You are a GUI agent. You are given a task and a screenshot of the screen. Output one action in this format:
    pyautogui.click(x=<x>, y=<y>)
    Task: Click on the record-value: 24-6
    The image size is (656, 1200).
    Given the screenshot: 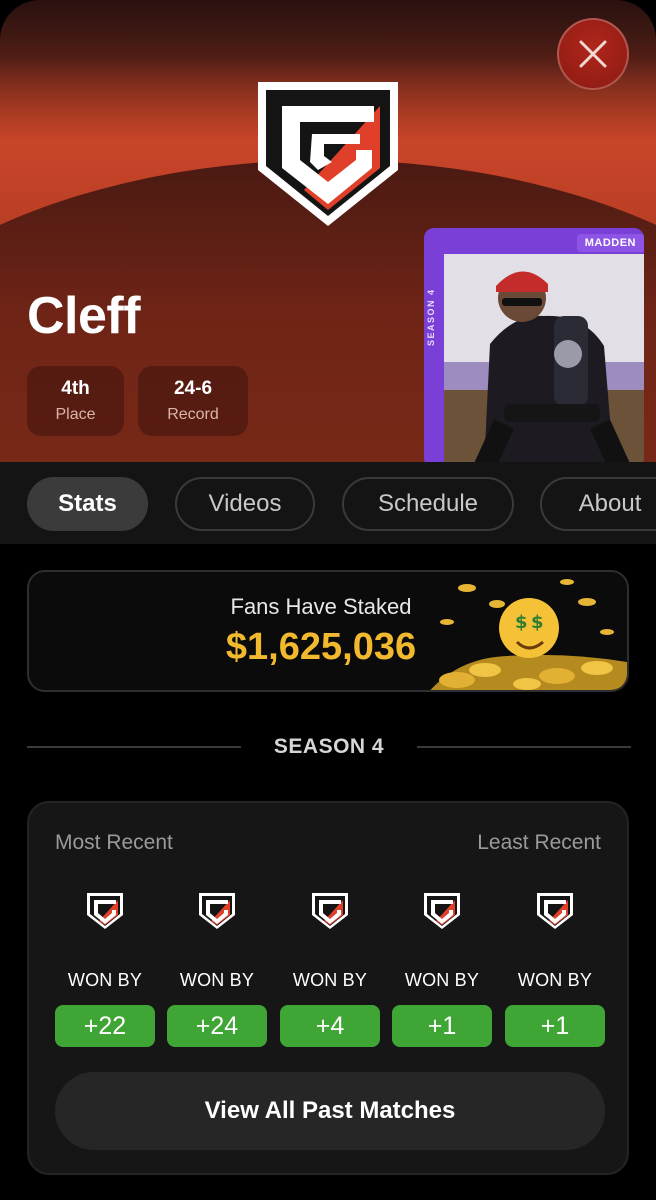 What is the action you would take?
    pyautogui.click(x=193, y=388)
    